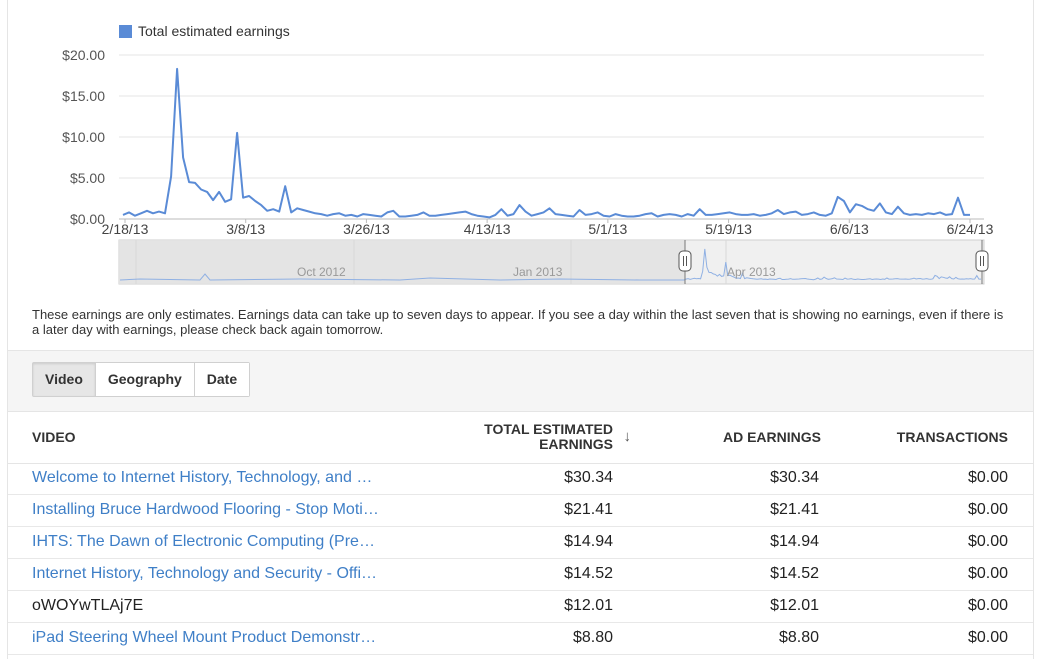 This screenshot has width=1043, height=659. What do you see at coordinates (553, 262) in the screenshot?
I see `range-navigator: Oct 2012 Jan 2013 Apr 2013` at bounding box center [553, 262].